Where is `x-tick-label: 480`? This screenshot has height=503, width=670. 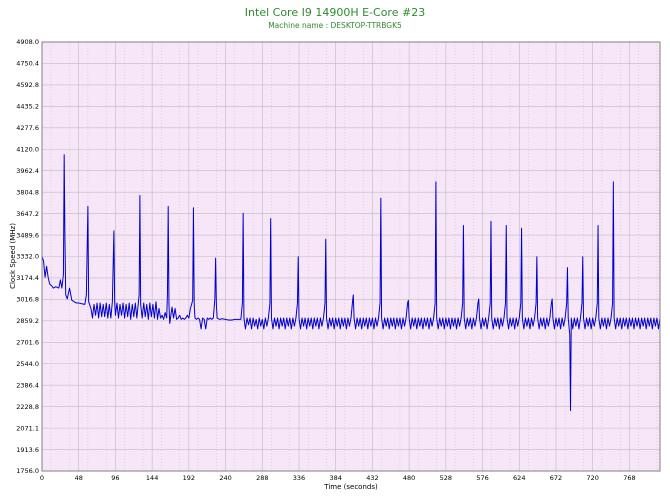
x-tick-label: 480 is located at coordinates (409, 478).